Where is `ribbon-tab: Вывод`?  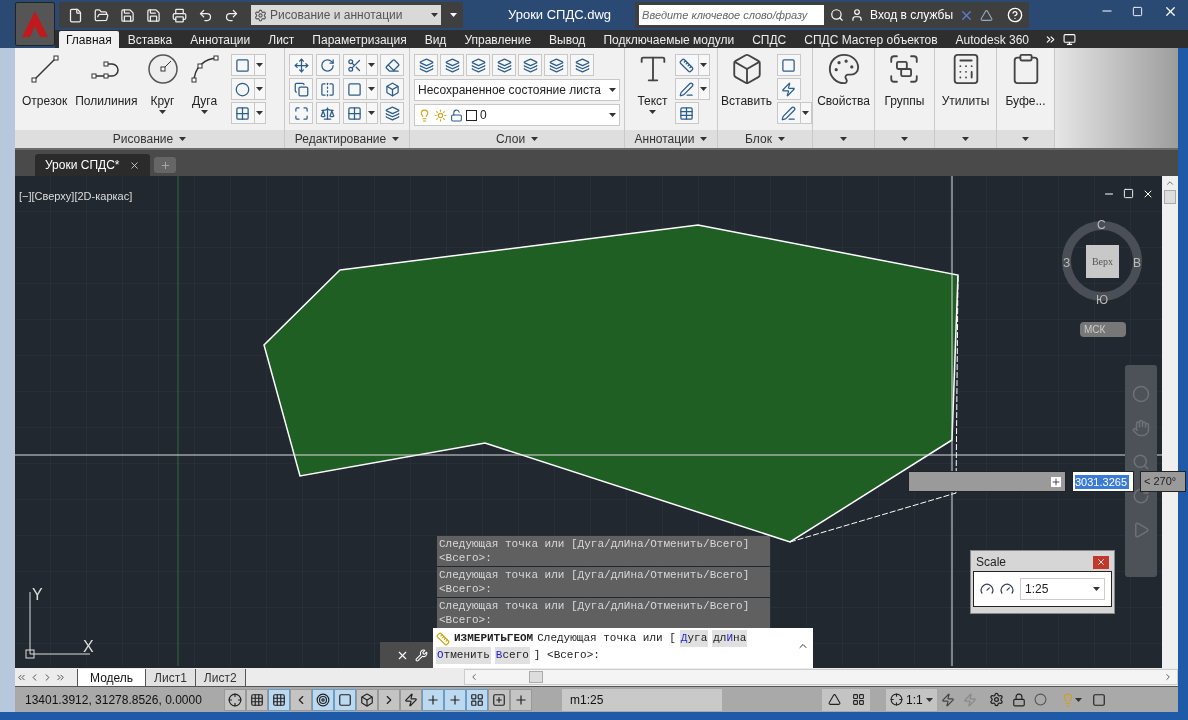
ribbon-tab: Вывод is located at coordinates (567, 39).